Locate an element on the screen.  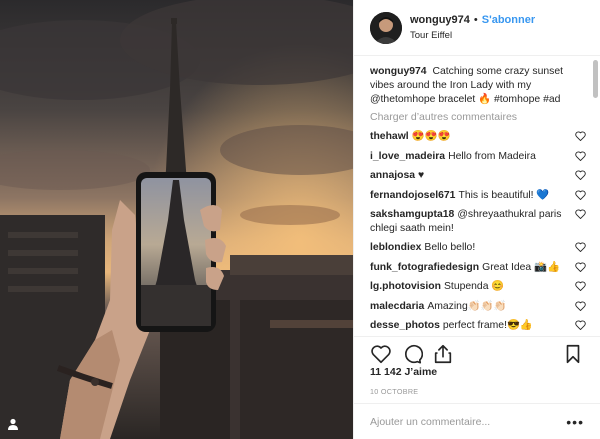
comment-item: funk_fotografiedesign Great Idea 📸👍 is located at coordinates (478, 268).